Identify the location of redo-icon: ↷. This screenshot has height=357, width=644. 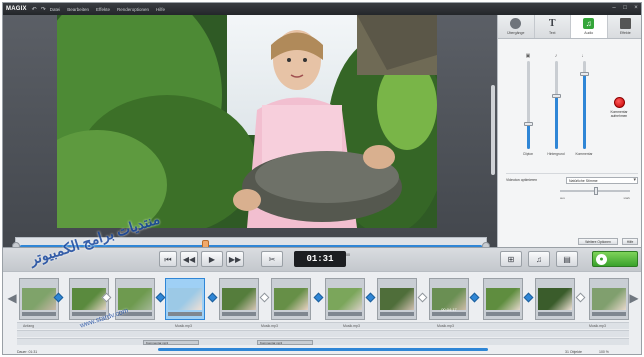
(43, 9).